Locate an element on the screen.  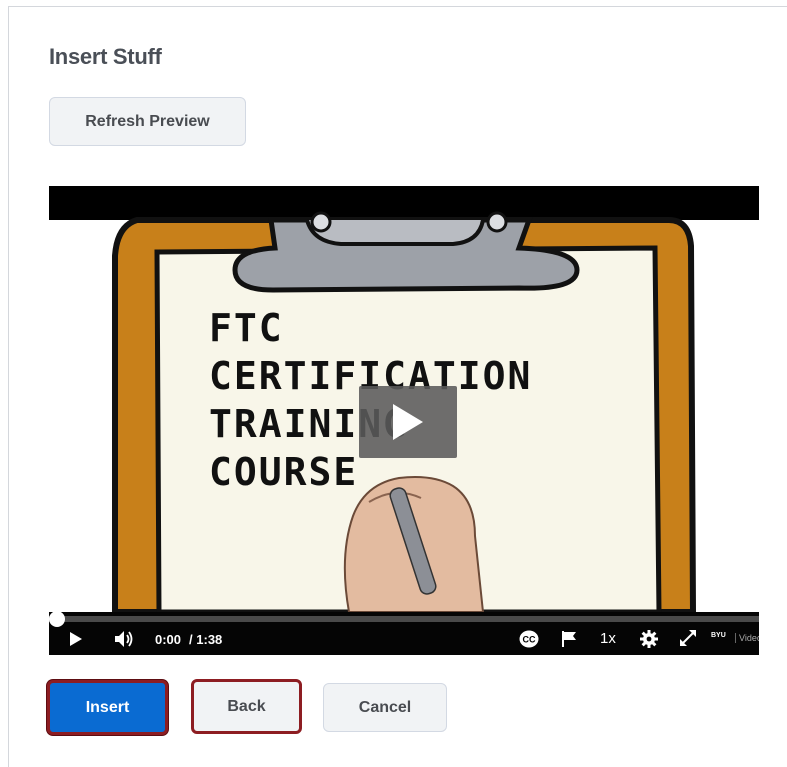
progress-scrubber is located at coordinates (57, 619).